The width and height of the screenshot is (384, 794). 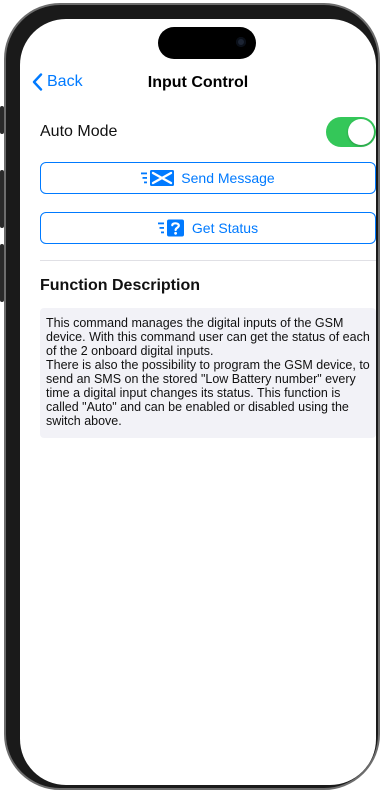 I want to click on volume-up-side-button, so click(x=2, y=199).